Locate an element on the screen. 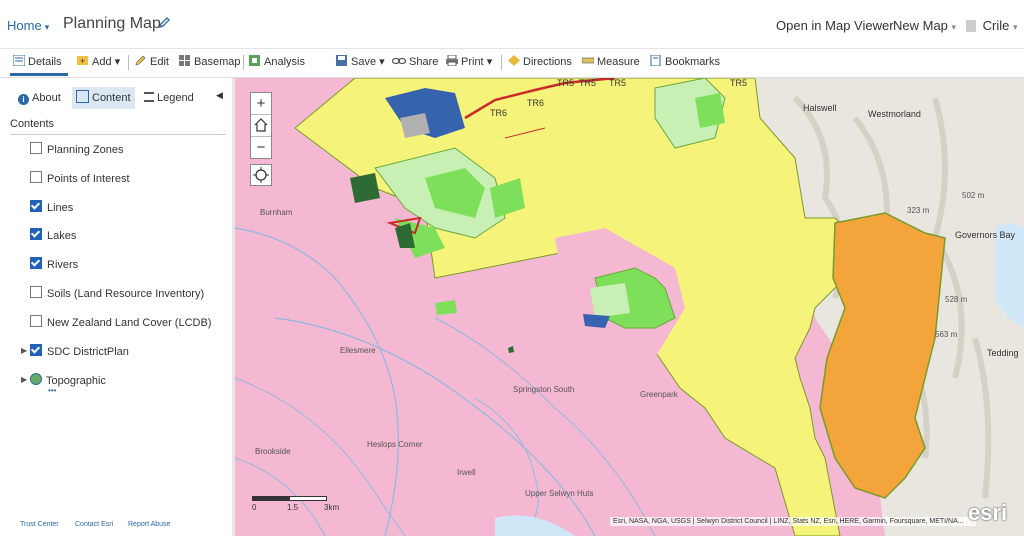 This screenshot has height=536, width=1024. road-label: TR6 is located at coordinates (499, 113).